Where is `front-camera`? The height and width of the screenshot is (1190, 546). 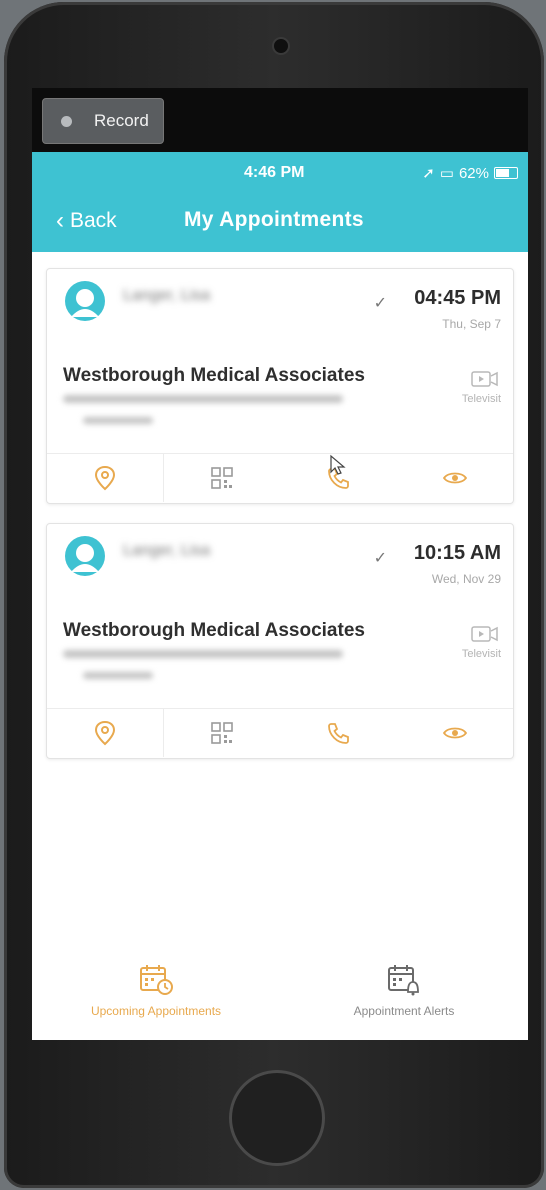
front-camera is located at coordinates (281, 46).